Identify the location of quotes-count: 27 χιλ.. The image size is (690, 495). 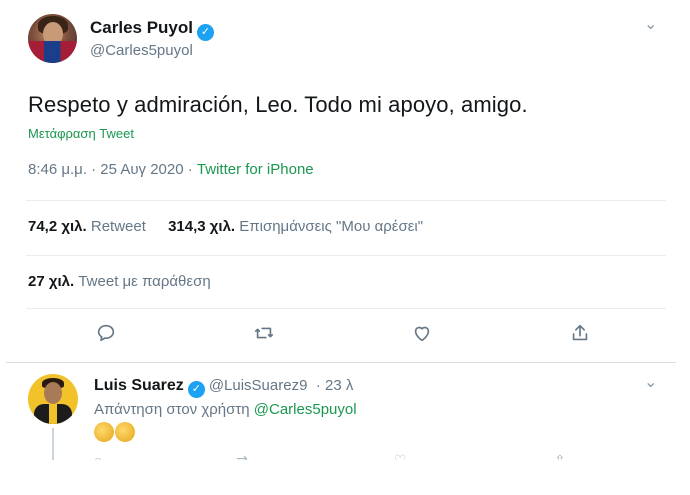
(51, 281).